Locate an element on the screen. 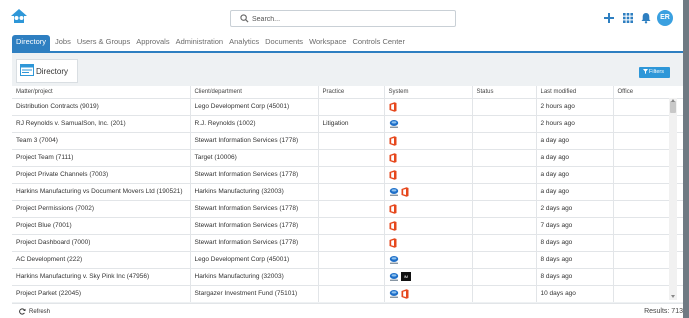  cell-matter: Project Private Channels (7003) is located at coordinates (101, 174).